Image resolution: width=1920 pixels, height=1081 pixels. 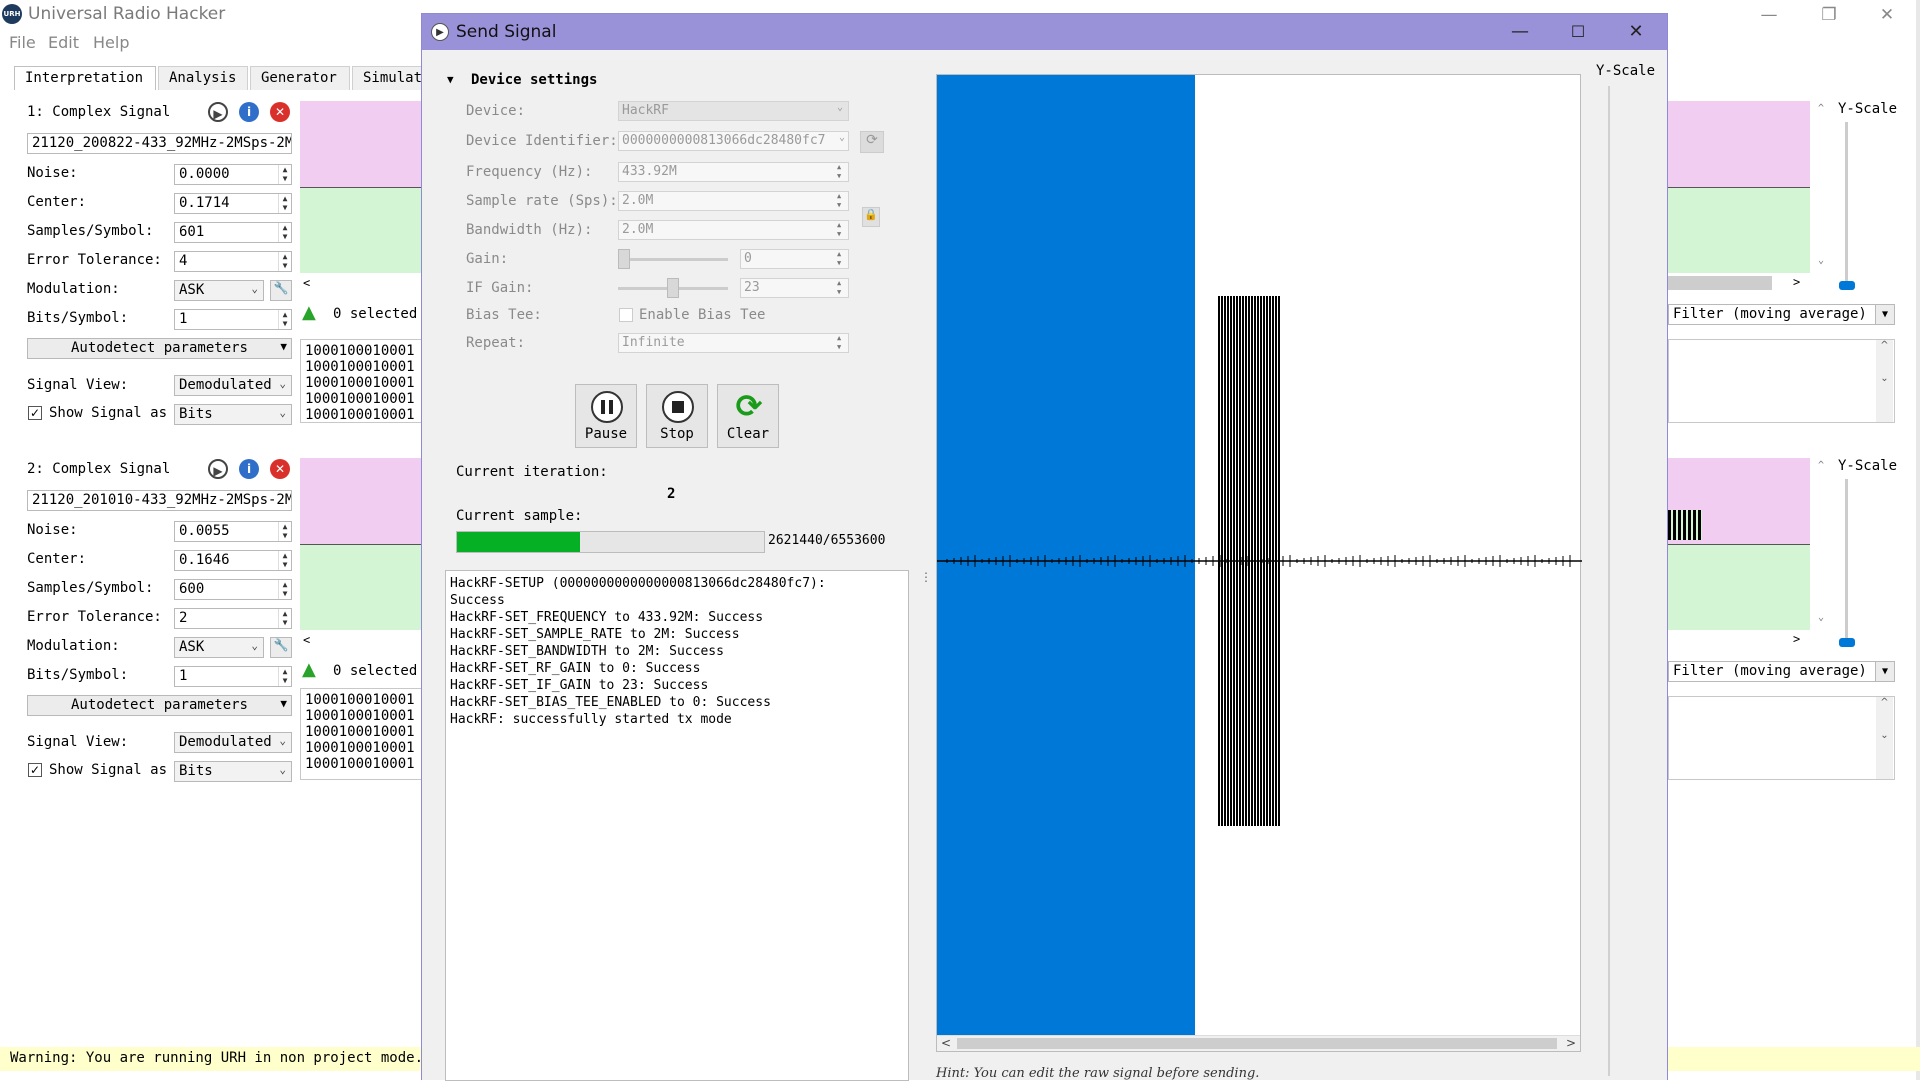 I want to click on stop-button: Stop, so click(x=677, y=416).